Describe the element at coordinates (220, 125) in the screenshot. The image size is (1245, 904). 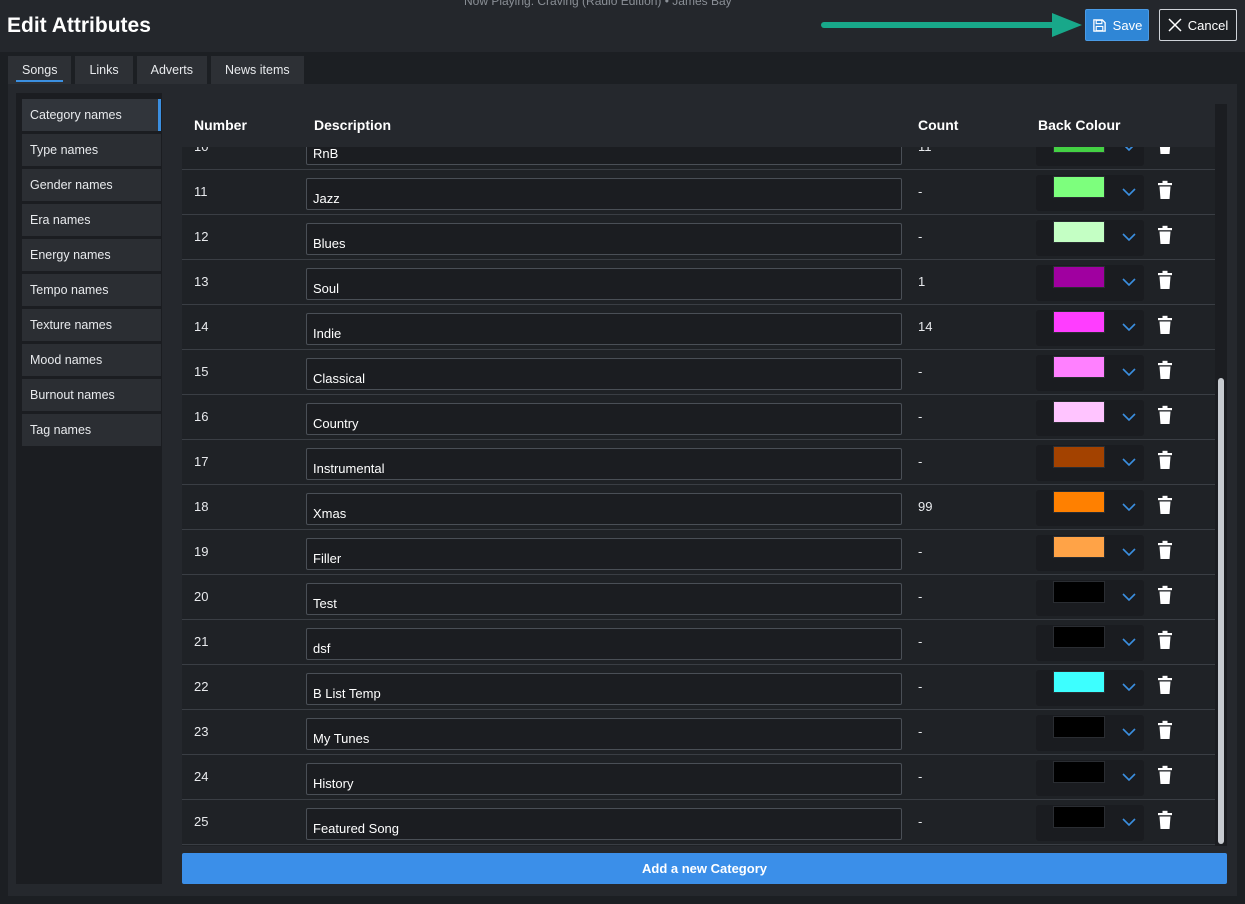
I see `column-header-number: Number` at that location.